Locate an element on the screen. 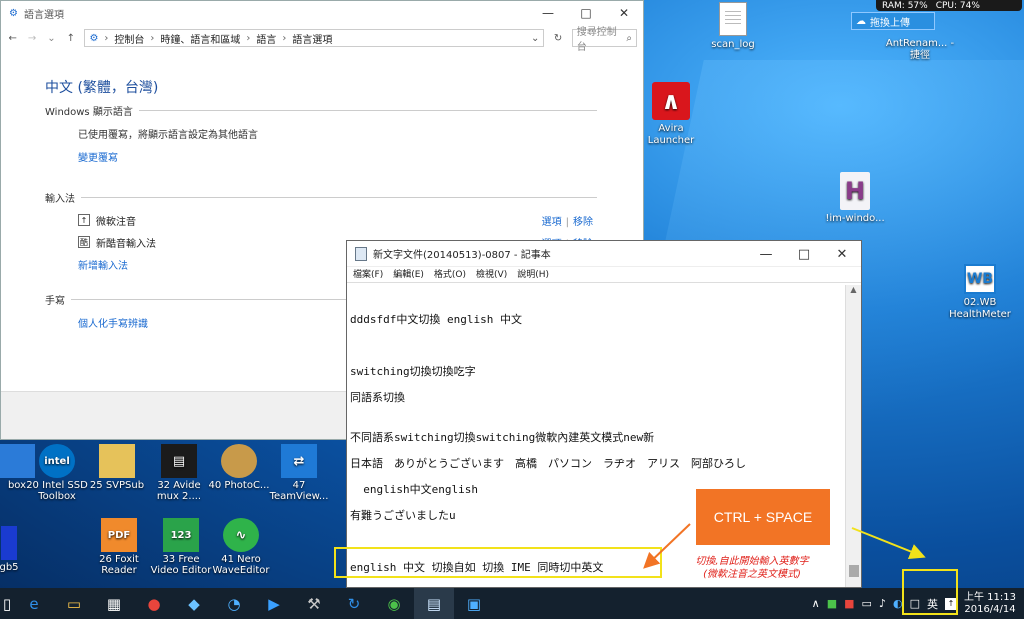 Image resolution: width=1024 pixels, height=619 pixels. photo-icon is located at coordinates (239, 461).